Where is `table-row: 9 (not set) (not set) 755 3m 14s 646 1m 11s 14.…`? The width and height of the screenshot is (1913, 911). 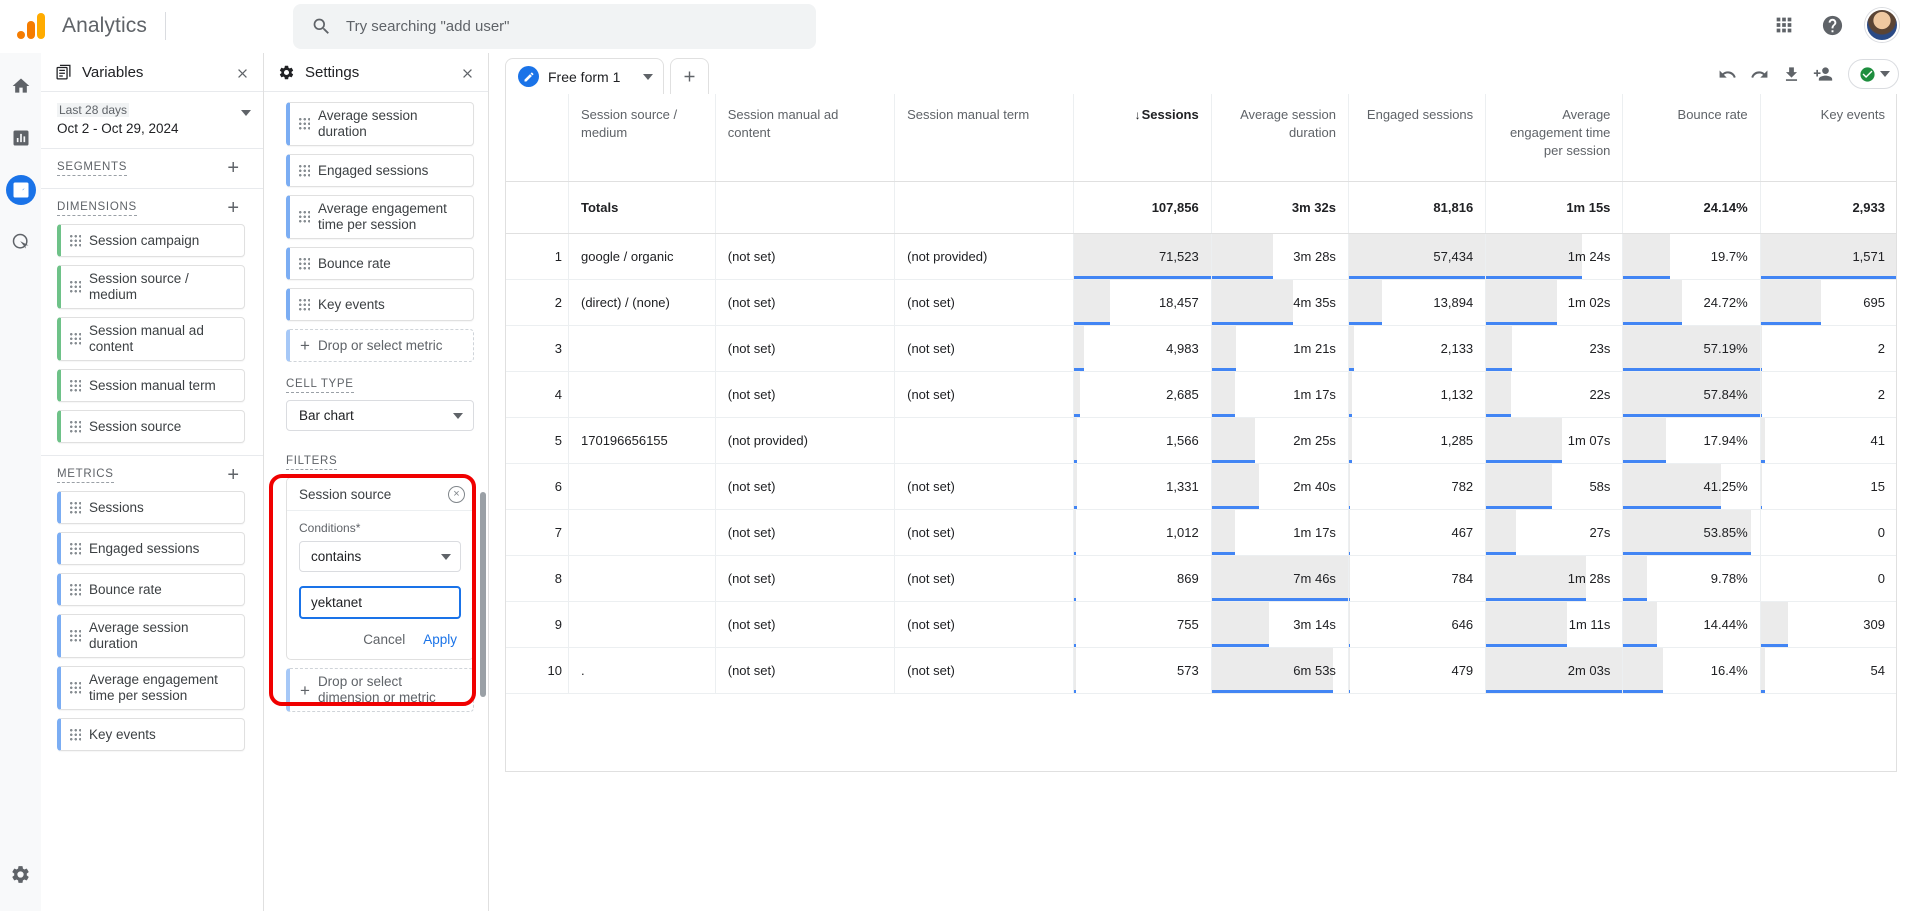
table-row: 9 (not set) (not set) 755 3m 14s 646 1m 11s 14.… is located at coordinates (1201, 624).